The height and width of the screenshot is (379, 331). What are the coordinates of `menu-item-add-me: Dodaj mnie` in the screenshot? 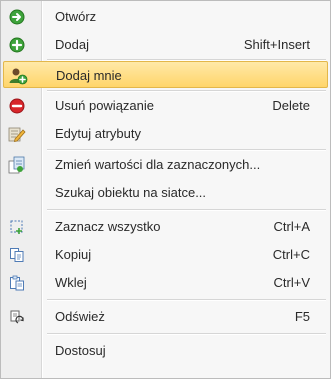 It's located at (165, 74).